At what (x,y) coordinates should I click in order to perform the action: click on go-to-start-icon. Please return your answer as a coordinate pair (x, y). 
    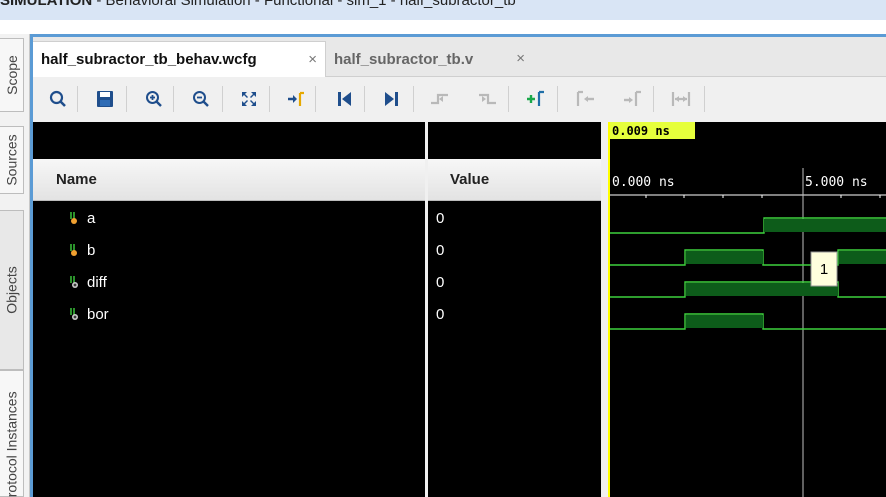
    Looking at the image, I should click on (344, 99).